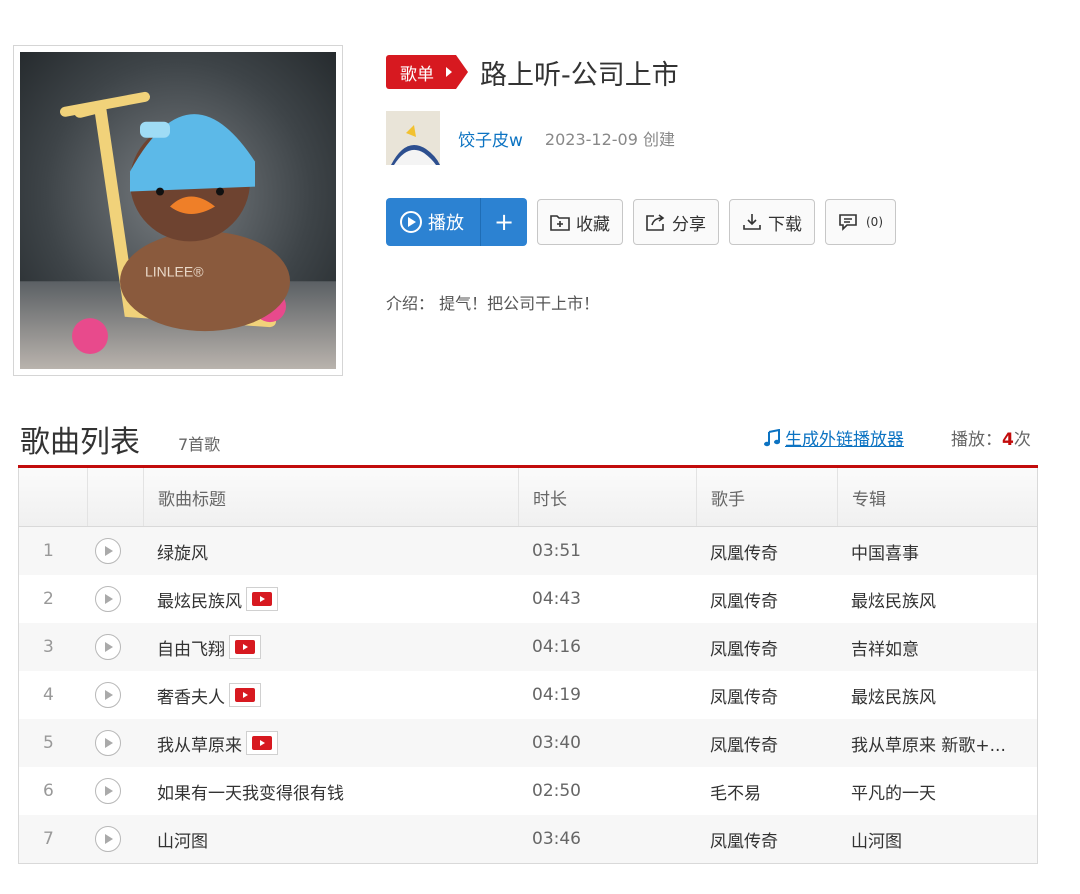 The width and height of the screenshot is (1080, 894). Describe the element at coordinates (250, 791) in the screenshot. I see `song-title-link: 如果有一天我变得很有钱` at that location.